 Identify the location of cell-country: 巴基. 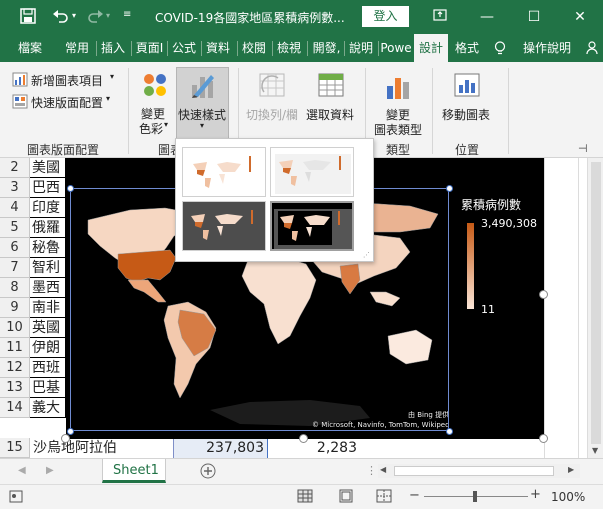
(48, 388).